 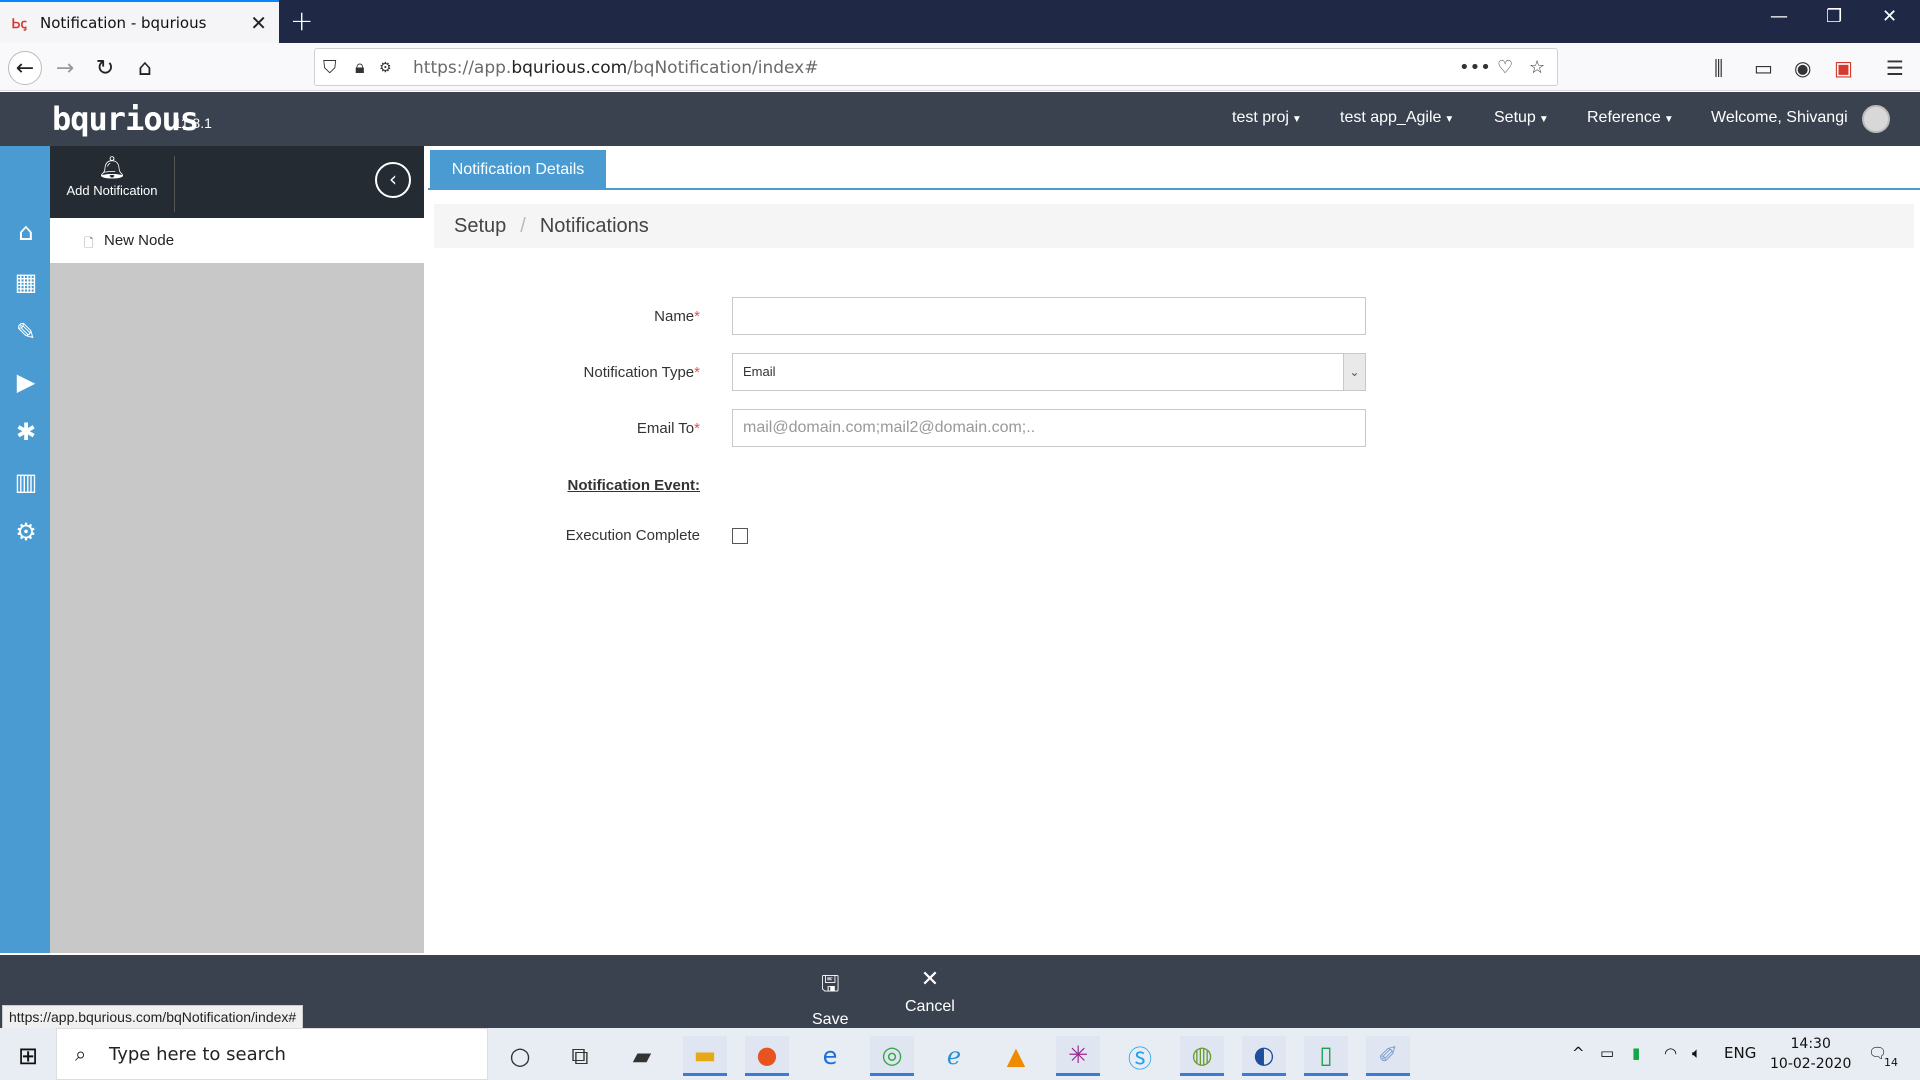 What do you see at coordinates (26, 432) in the screenshot?
I see `bug-icon: ✱` at bounding box center [26, 432].